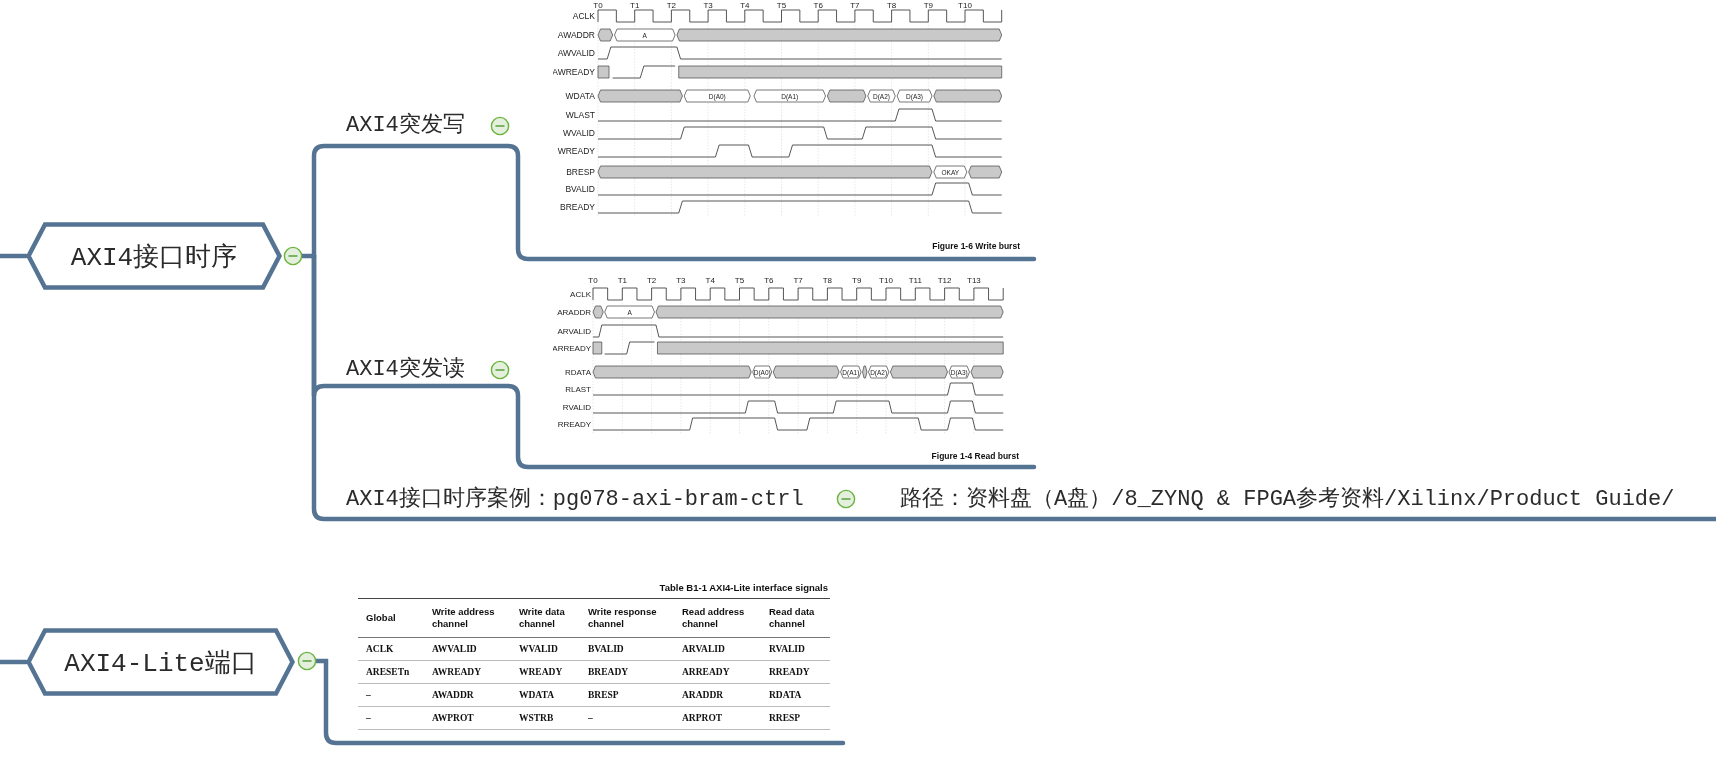 Image resolution: width=1716 pixels, height=764 pixels. Describe the element at coordinates (576, 35) in the screenshot. I see `signal-name: AWADDR` at that location.